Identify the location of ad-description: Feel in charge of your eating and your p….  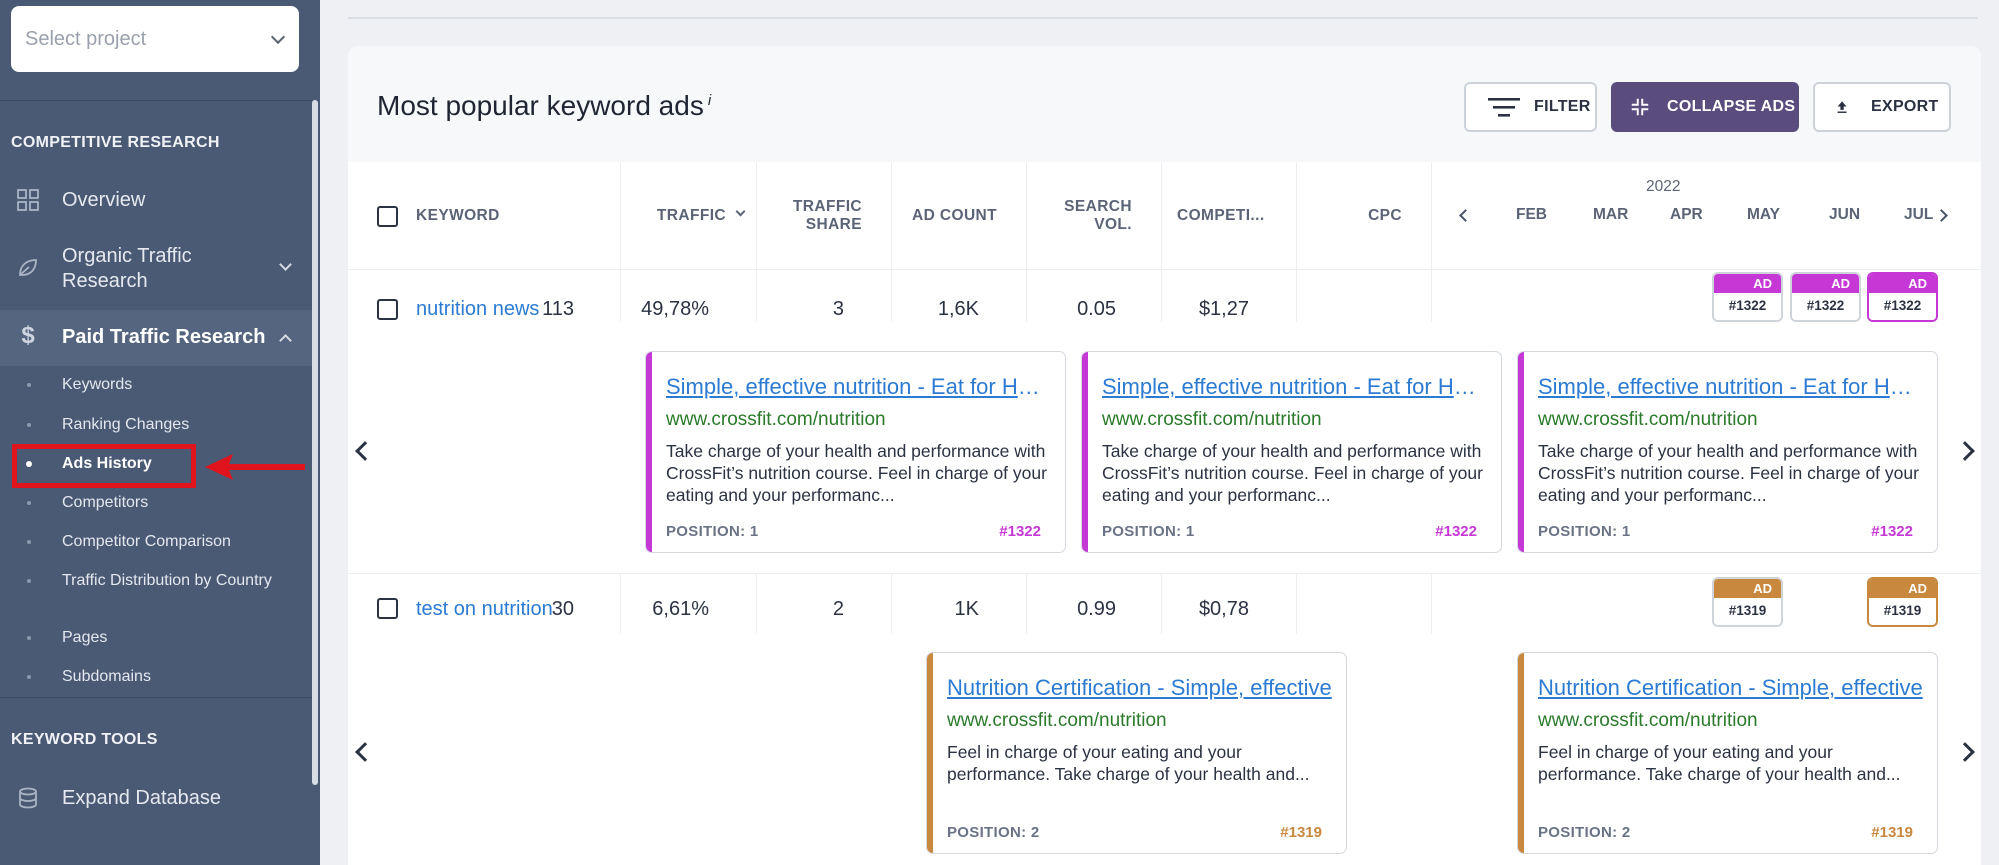
(1719, 763).